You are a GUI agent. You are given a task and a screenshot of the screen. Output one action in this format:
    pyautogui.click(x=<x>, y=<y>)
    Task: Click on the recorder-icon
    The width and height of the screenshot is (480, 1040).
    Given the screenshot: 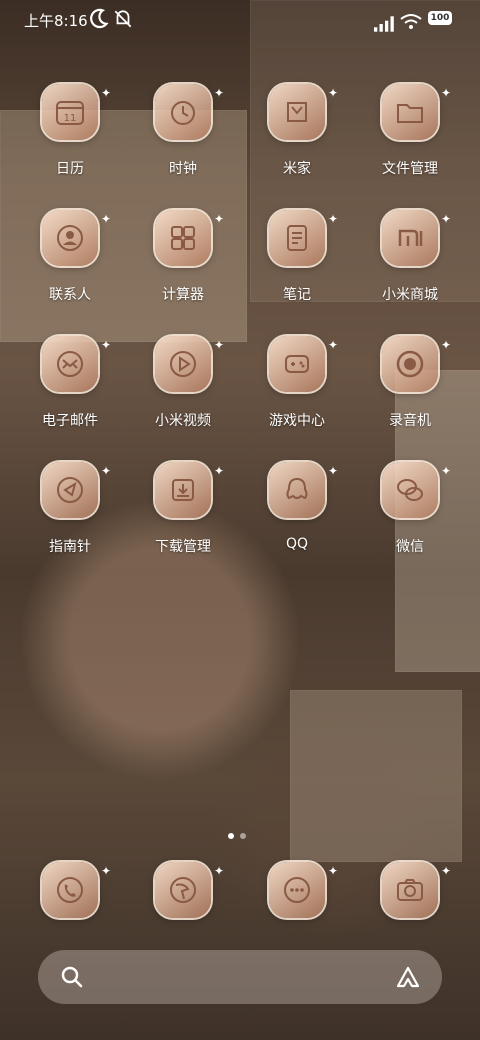 What is the action you would take?
    pyautogui.click(x=410, y=364)
    